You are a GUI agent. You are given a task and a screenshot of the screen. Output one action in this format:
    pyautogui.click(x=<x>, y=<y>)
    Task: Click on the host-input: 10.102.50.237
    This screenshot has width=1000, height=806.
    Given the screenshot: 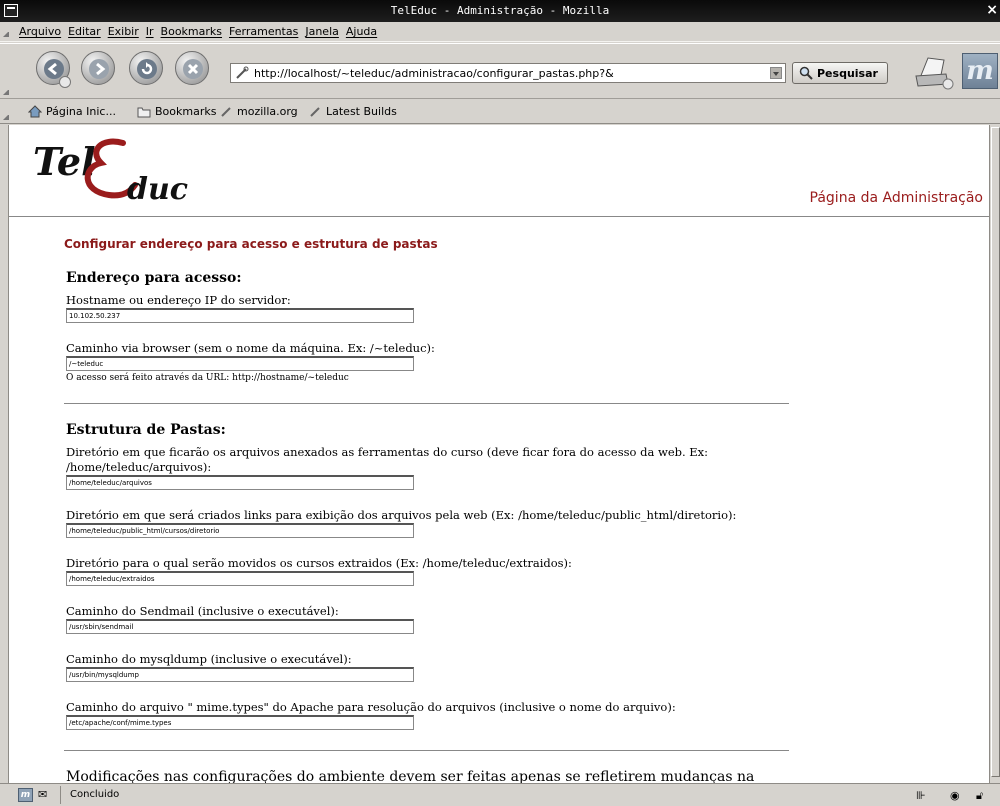 What is the action you would take?
    pyautogui.click(x=240, y=315)
    